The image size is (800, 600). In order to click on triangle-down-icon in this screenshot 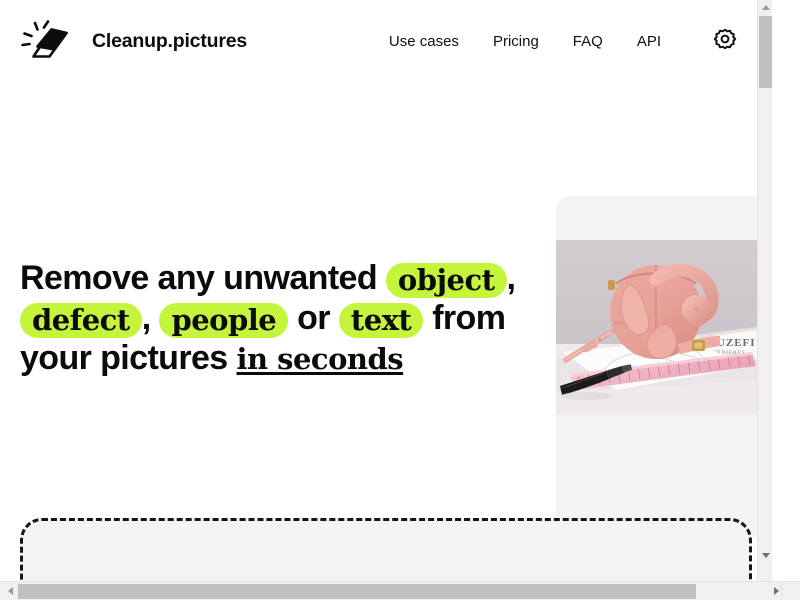, I will do `click(765, 555)`.